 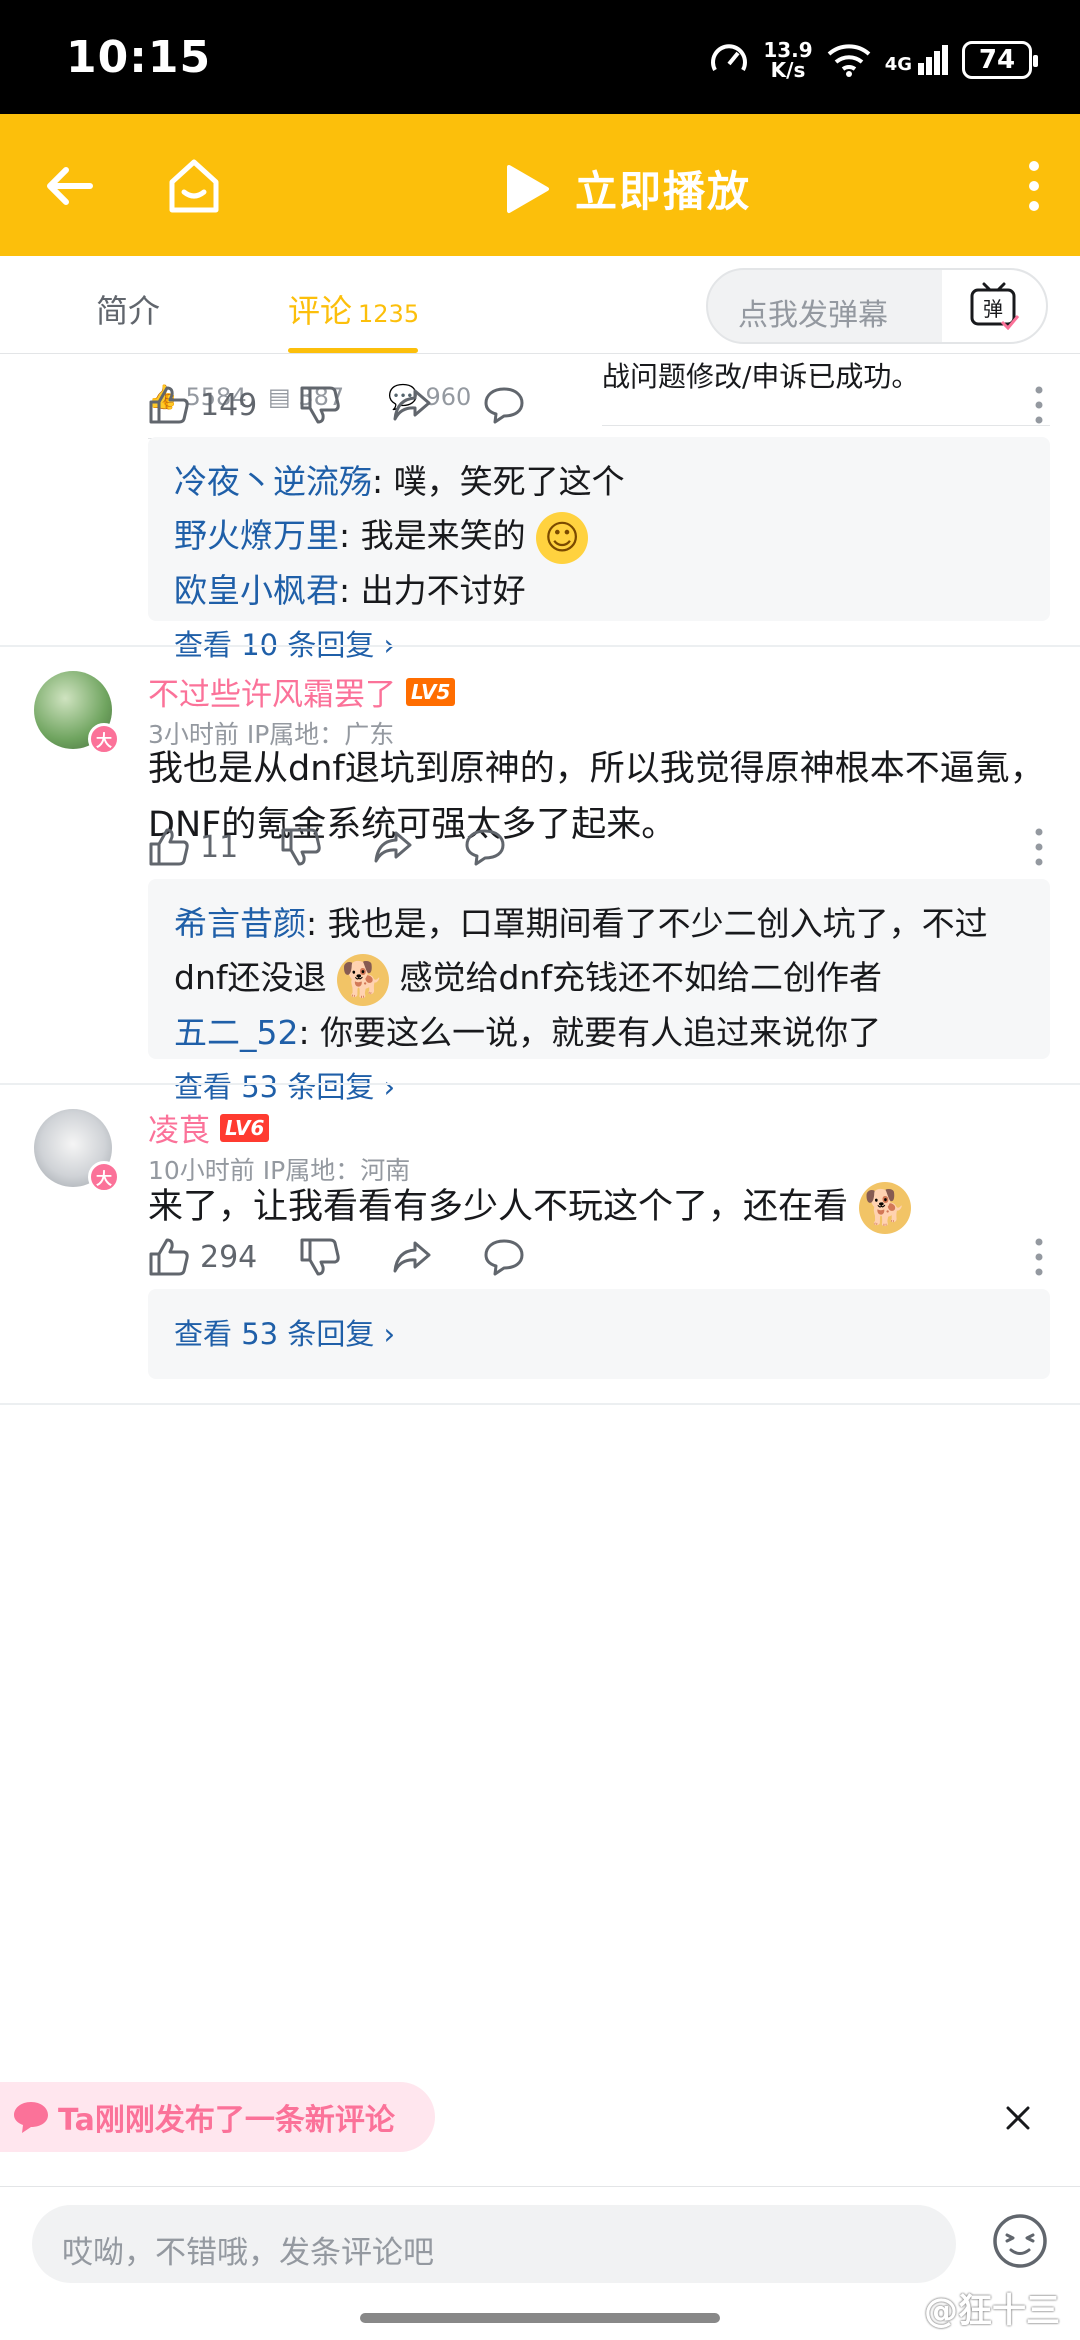 What do you see at coordinates (663, 191) in the screenshot?
I see `play-now-label: 立即播放` at bounding box center [663, 191].